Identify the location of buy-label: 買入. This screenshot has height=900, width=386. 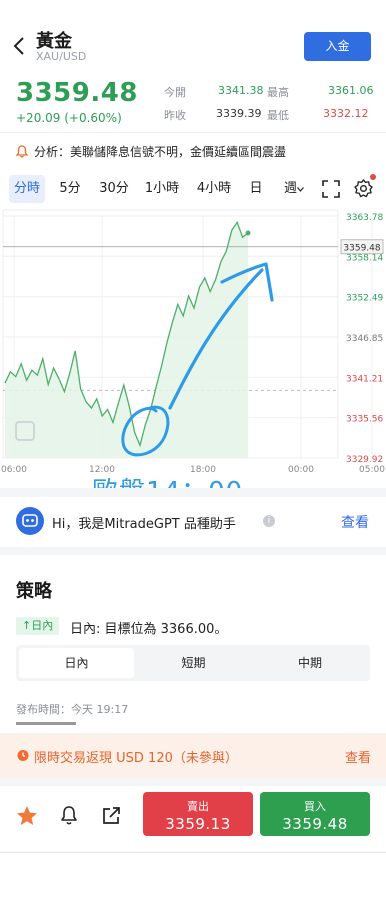
(315, 806).